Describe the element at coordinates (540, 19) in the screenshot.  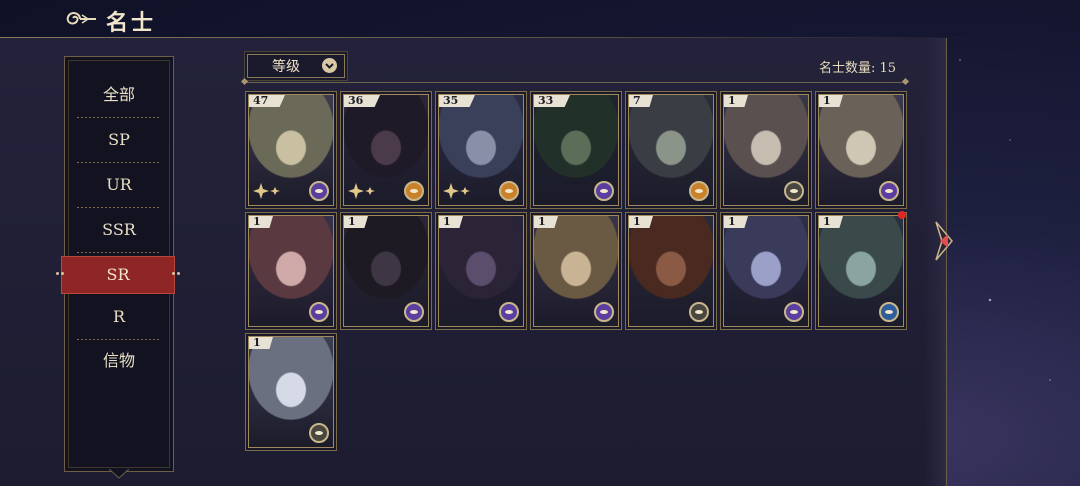
I see `header: 名士` at that location.